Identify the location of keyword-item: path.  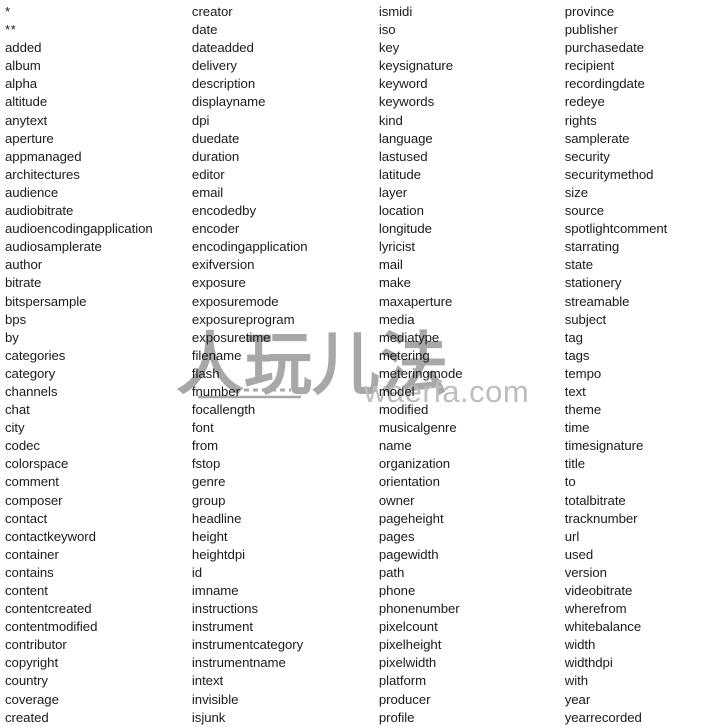
(391, 572).